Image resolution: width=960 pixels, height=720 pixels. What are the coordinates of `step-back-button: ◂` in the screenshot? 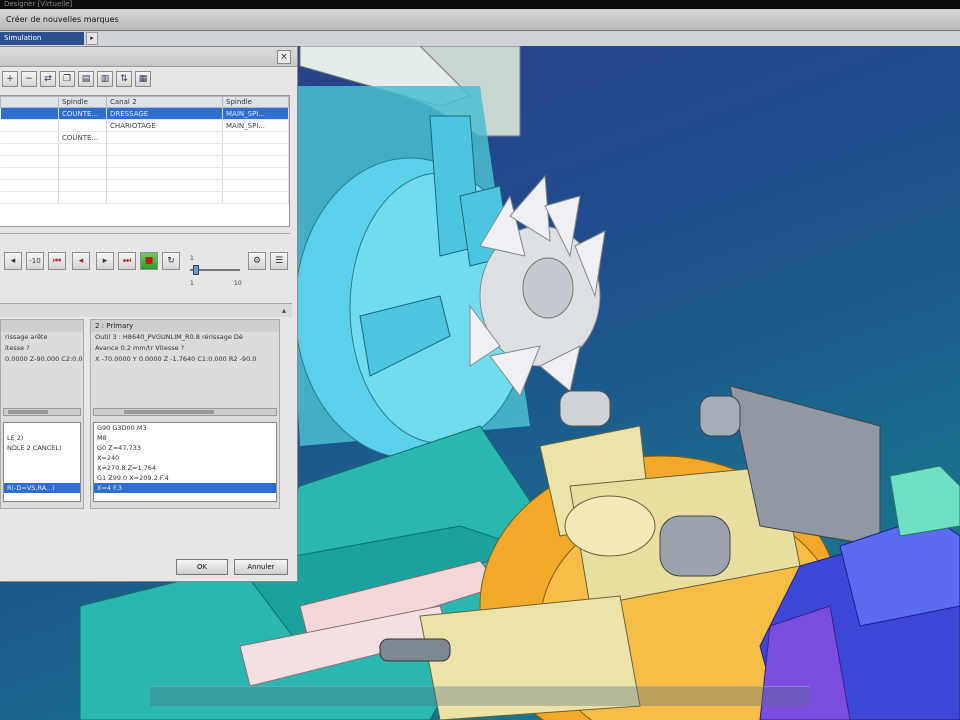 It's located at (81, 261).